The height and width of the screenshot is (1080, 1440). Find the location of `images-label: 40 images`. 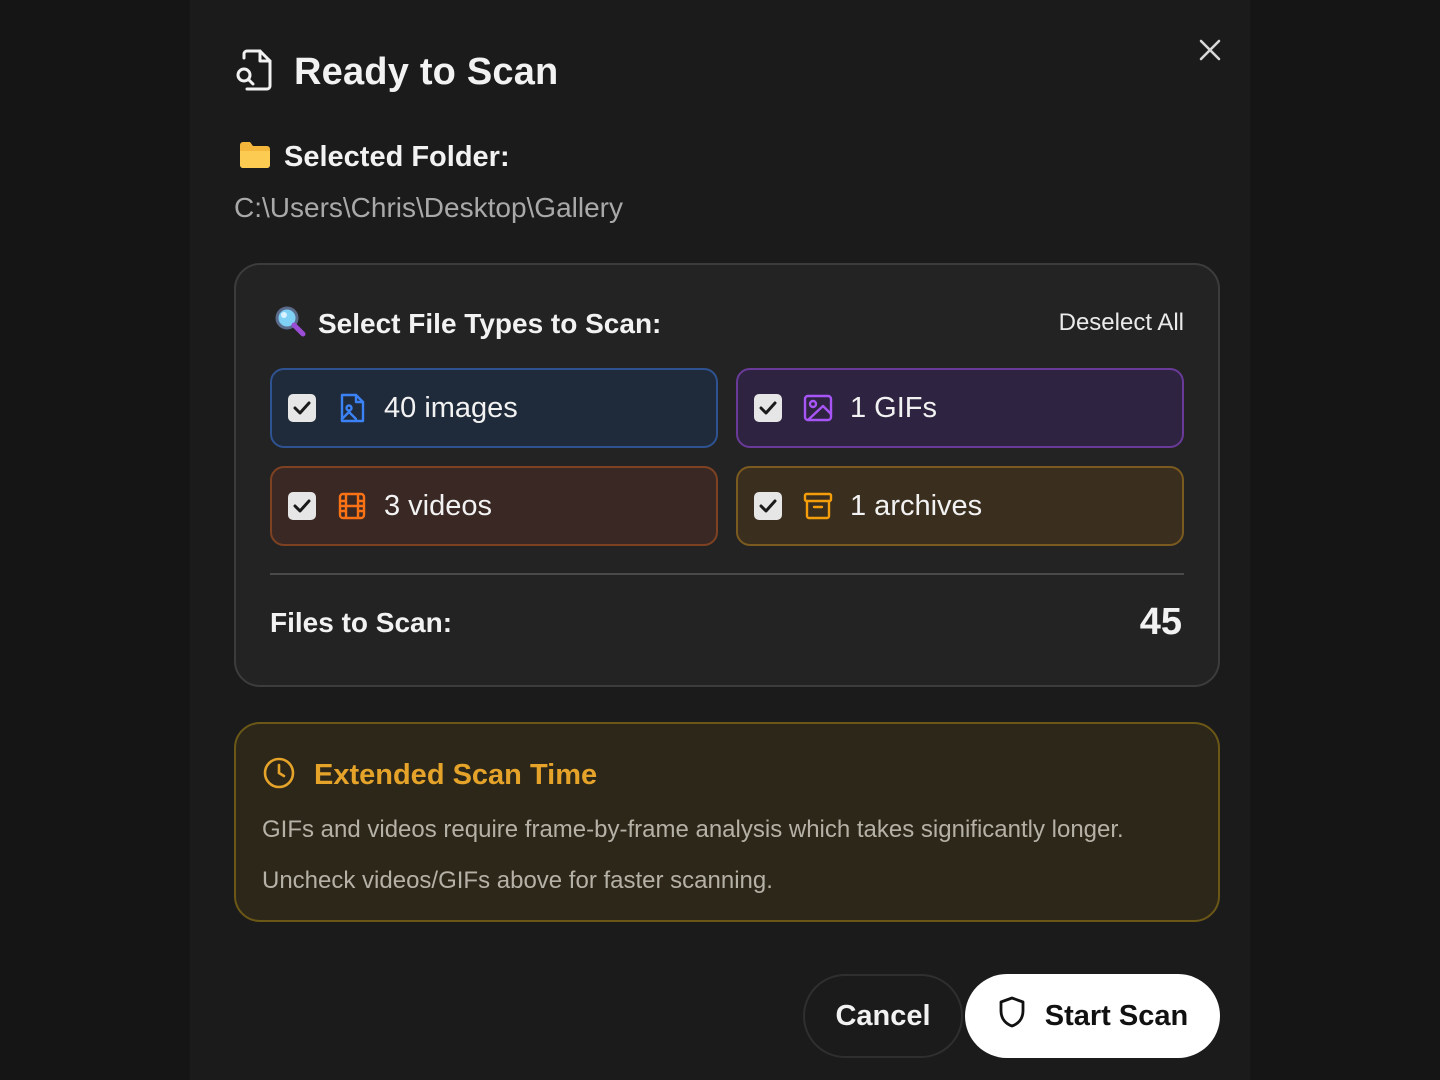

images-label: 40 images is located at coordinates (451, 407).